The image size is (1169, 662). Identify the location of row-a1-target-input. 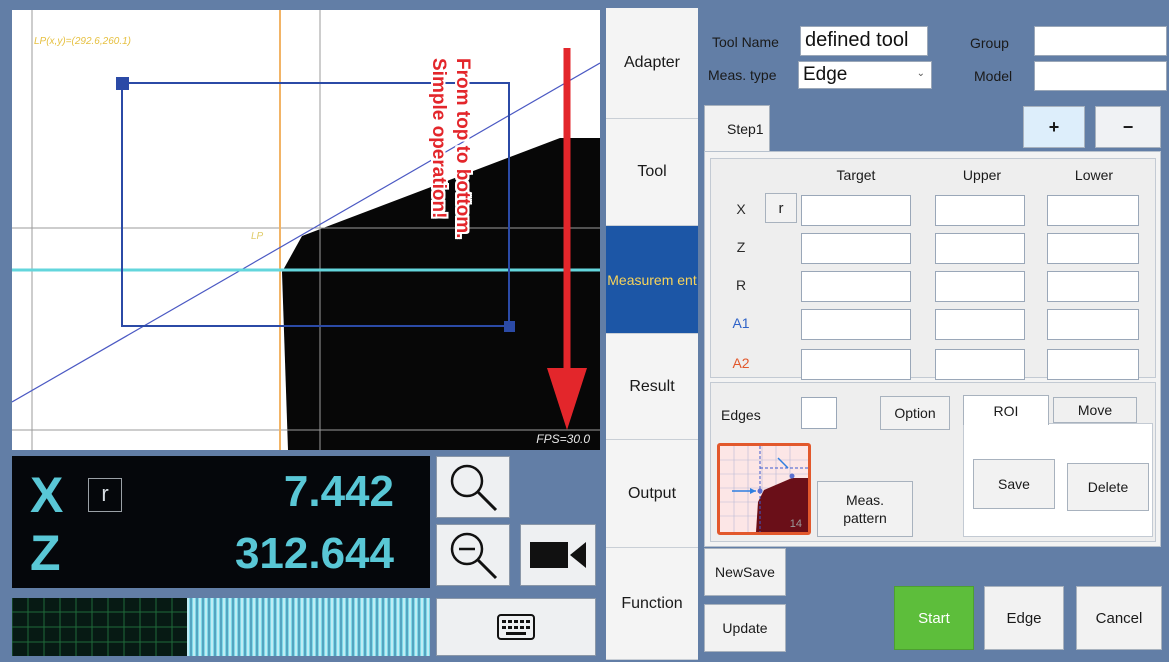
(856, 324).